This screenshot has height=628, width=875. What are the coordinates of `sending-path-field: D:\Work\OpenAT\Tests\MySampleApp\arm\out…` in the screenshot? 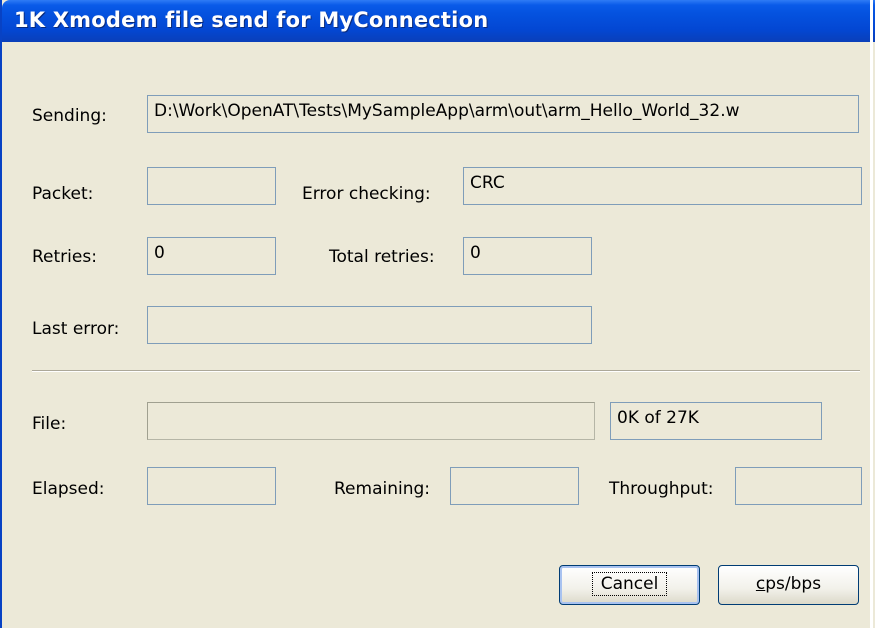 It's located at (503, 114).